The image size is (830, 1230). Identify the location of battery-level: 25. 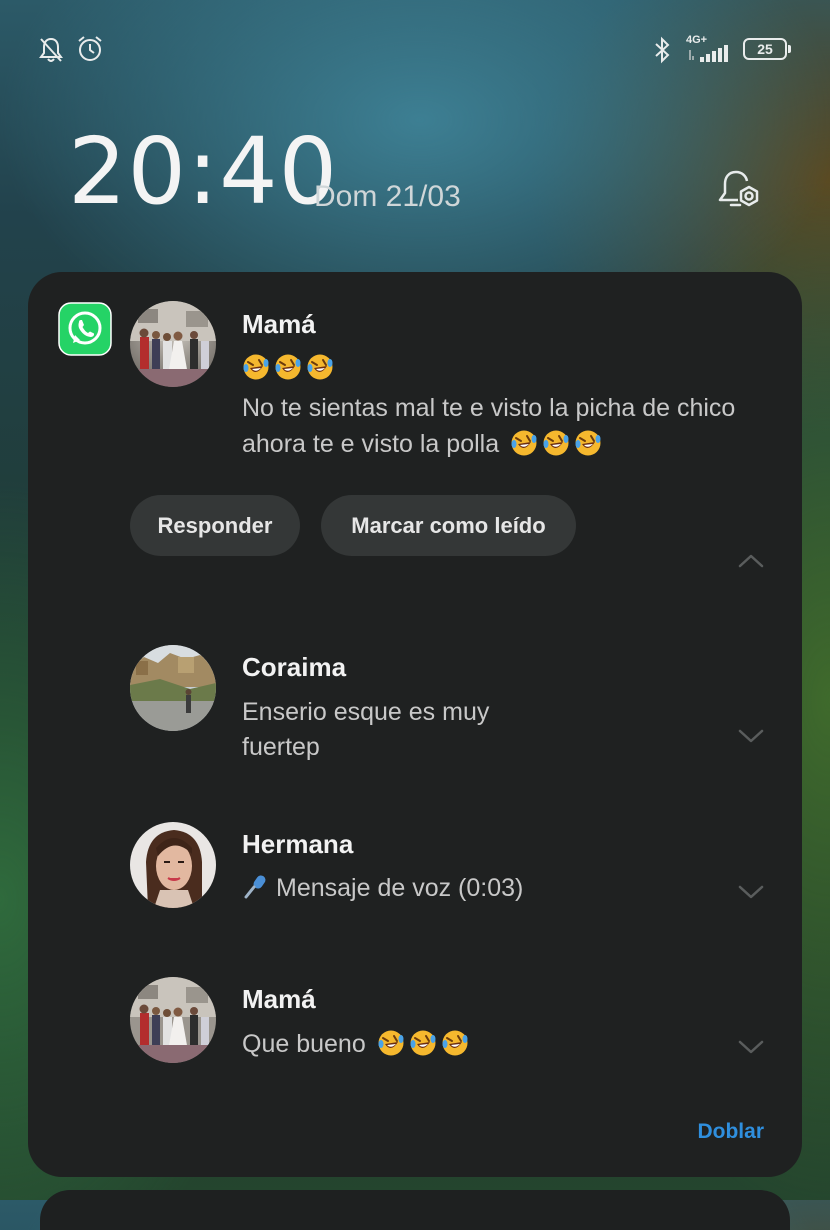
(765, 49).